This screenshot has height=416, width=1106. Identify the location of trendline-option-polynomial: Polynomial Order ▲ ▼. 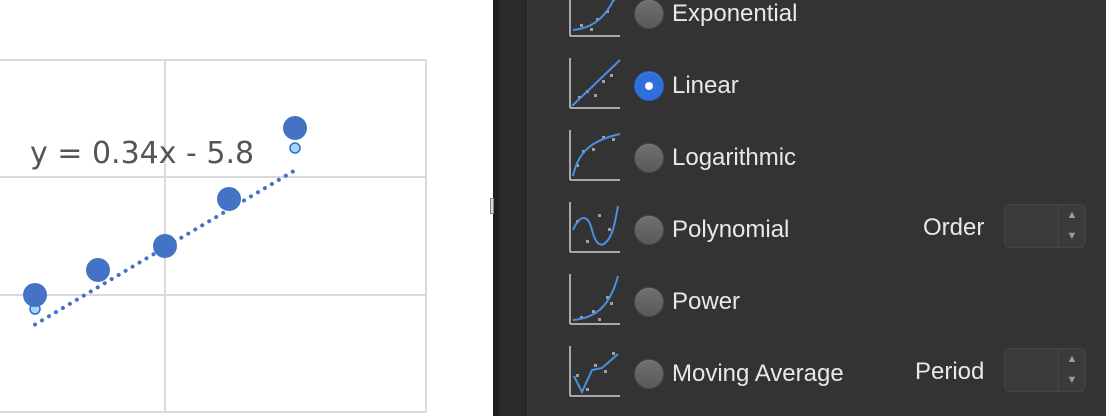
(816, 232).